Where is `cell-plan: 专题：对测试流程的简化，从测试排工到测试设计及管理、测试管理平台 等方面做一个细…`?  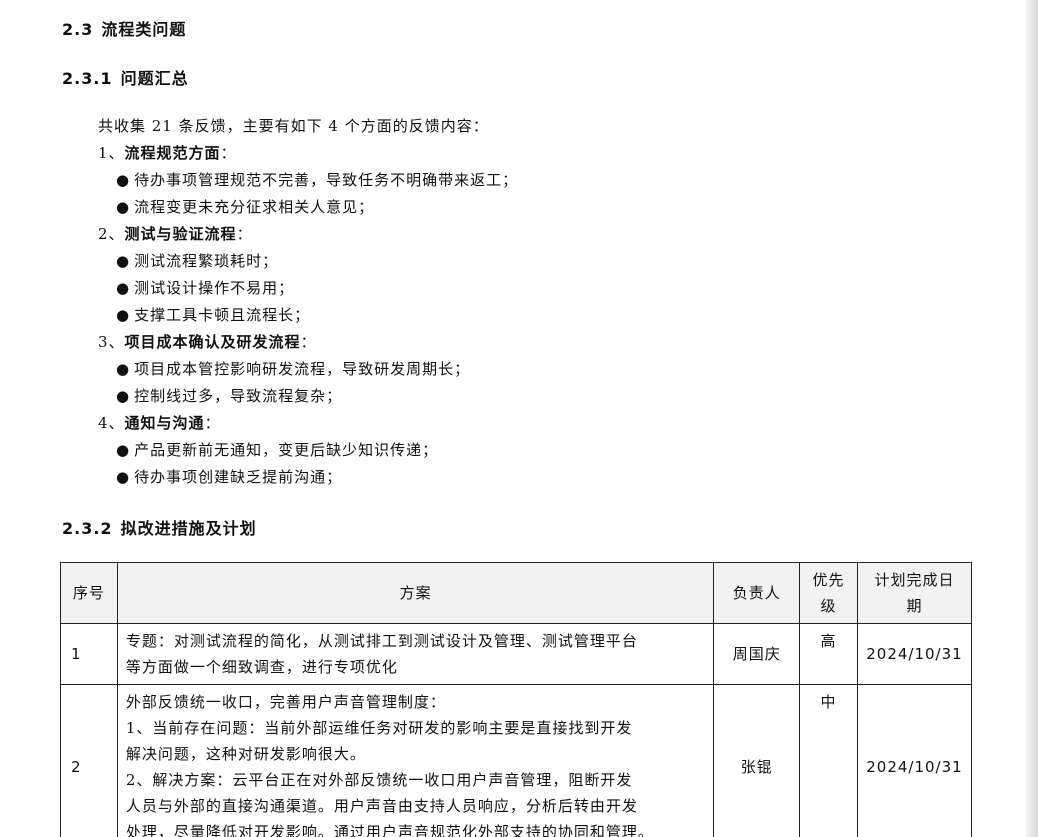
cell-plan: 专题：对测试流程的简化，从测试排工到测试设计及管理、测试管理平台 等方面做一个细… is located at coordinates (415, 654).